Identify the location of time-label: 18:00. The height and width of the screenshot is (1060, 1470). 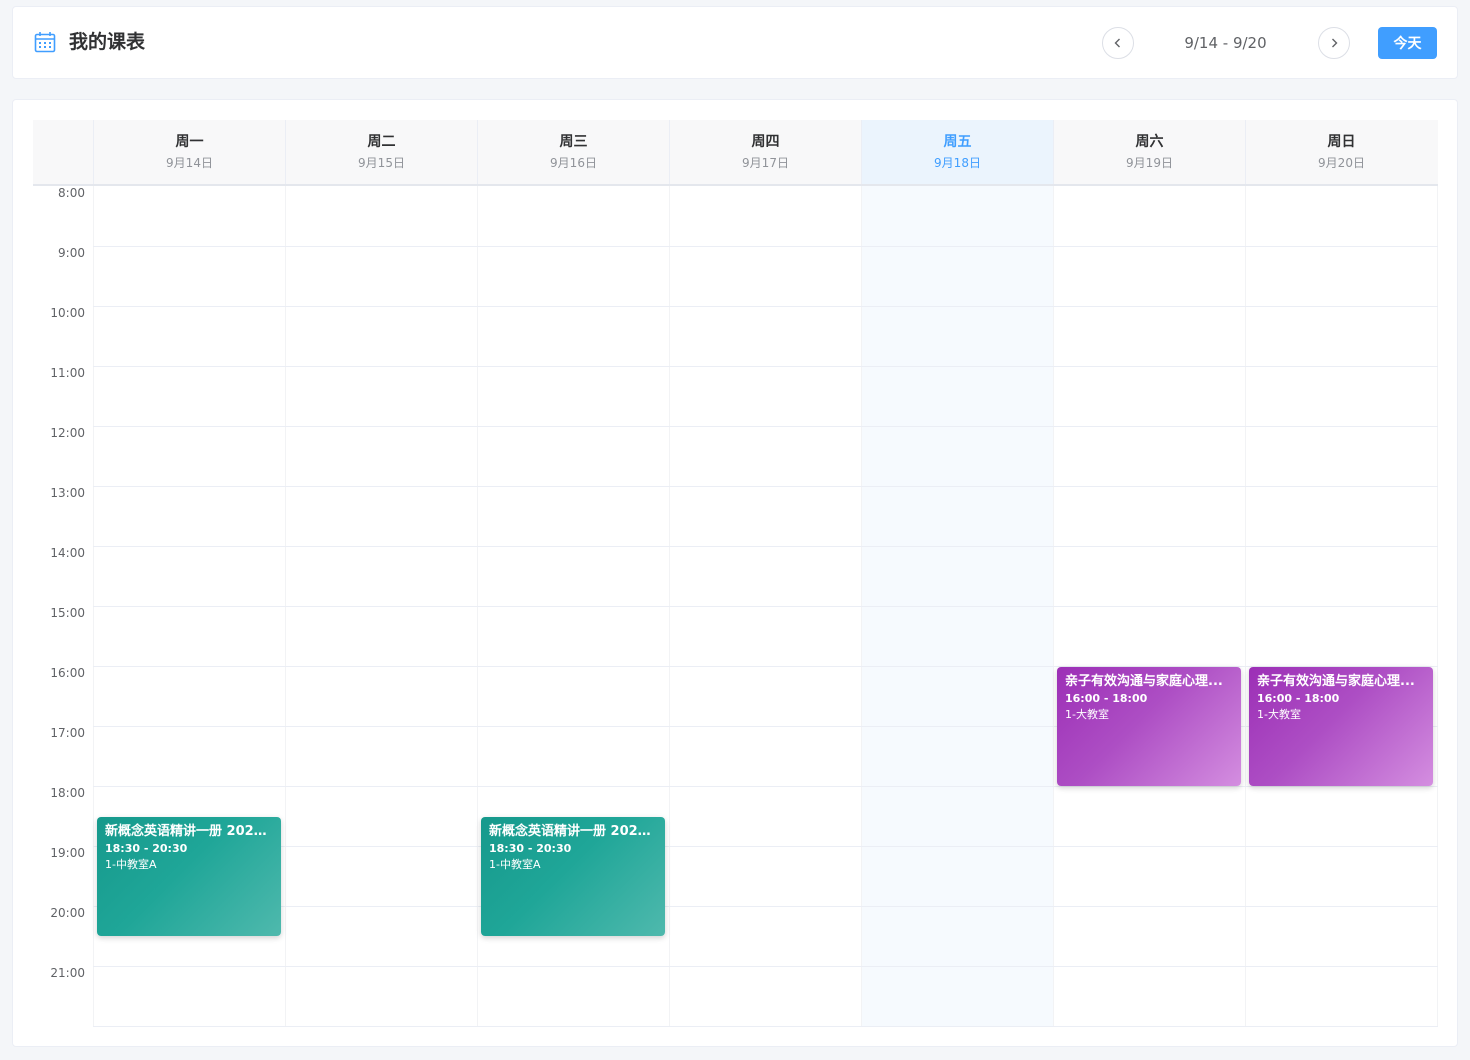
(67, 793).